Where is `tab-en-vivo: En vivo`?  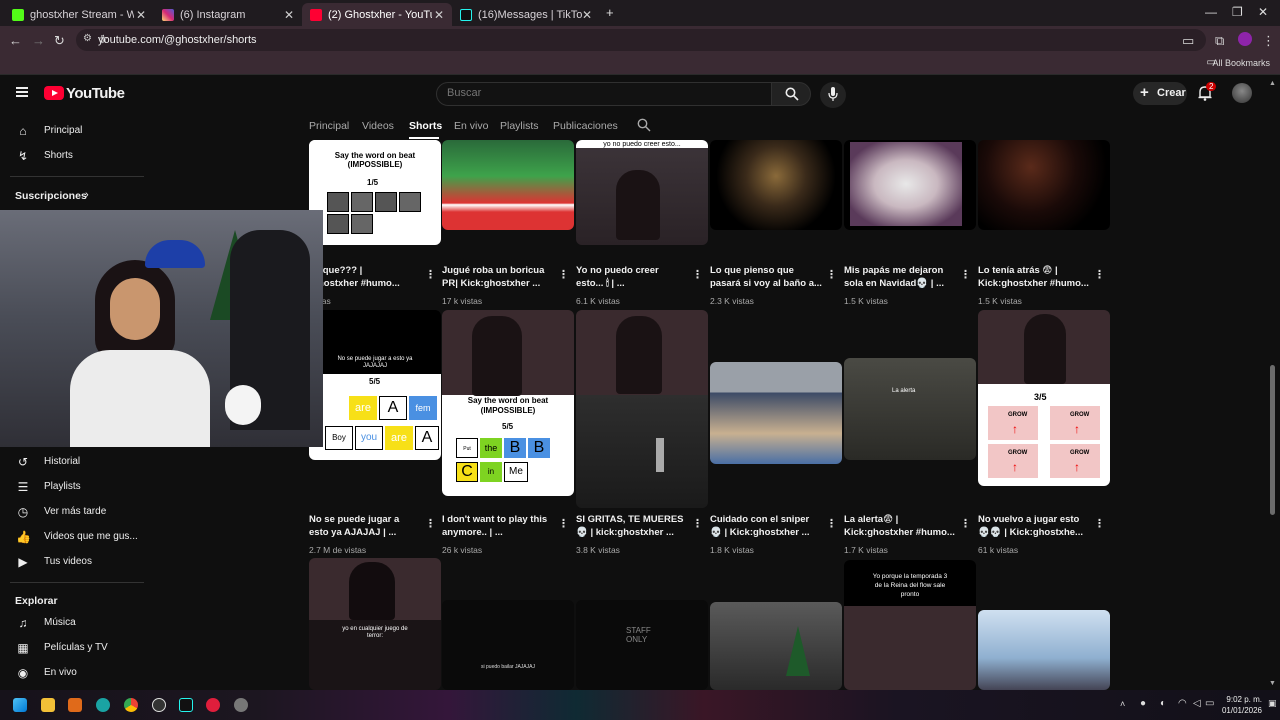 tab-en-vivo: En vivo is located at coordinates (471, 126).